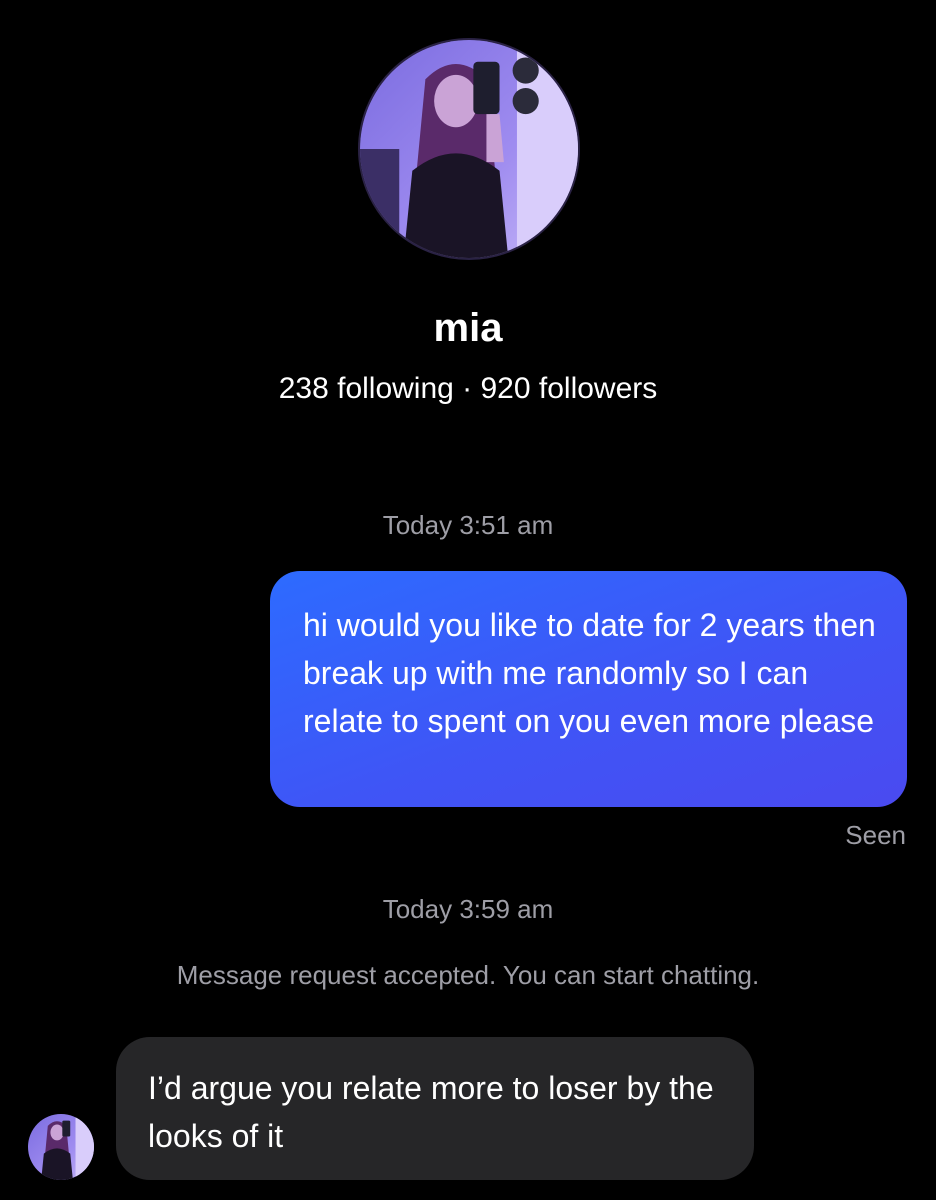 Image resolution: width=936 pixels, height=1200 pixels. What do you see at coordinates (468, 525) in the screenshot?
I see `timestamp: Today 3:51 am` at bounding box center [468, 525].